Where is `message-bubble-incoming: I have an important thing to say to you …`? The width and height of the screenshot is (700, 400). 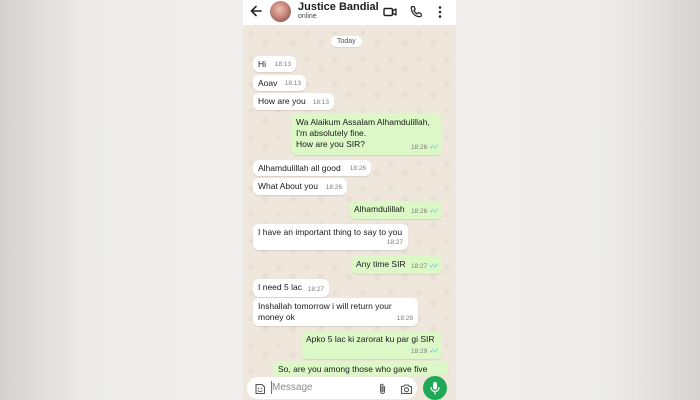 message-bubble-incoming: I have an important thing to say to you … is located at coordinates (330, 237).